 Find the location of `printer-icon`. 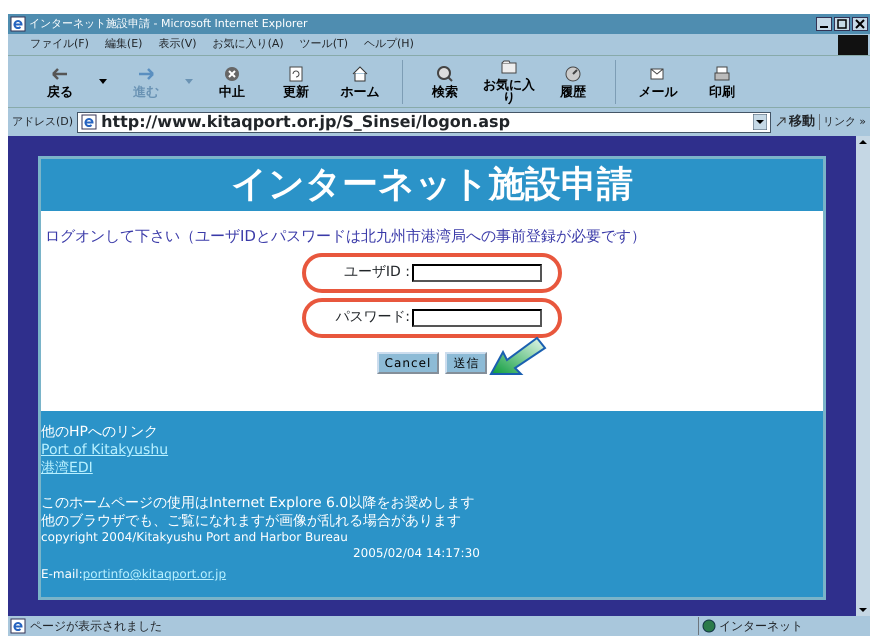

printer-icon is located at coordinates (722, 73).